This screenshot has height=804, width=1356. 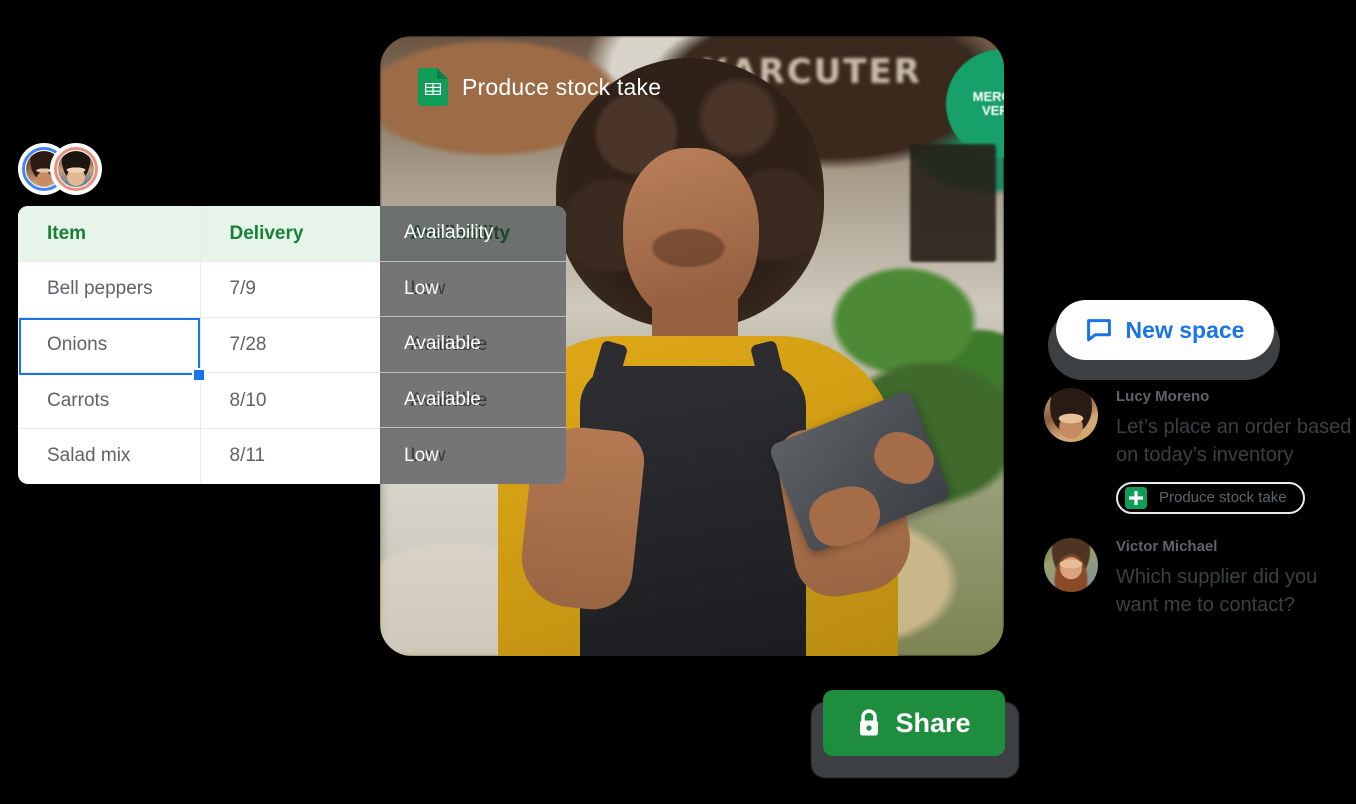 I want to click on collaborator-avatars, so click(x=60, y=169).